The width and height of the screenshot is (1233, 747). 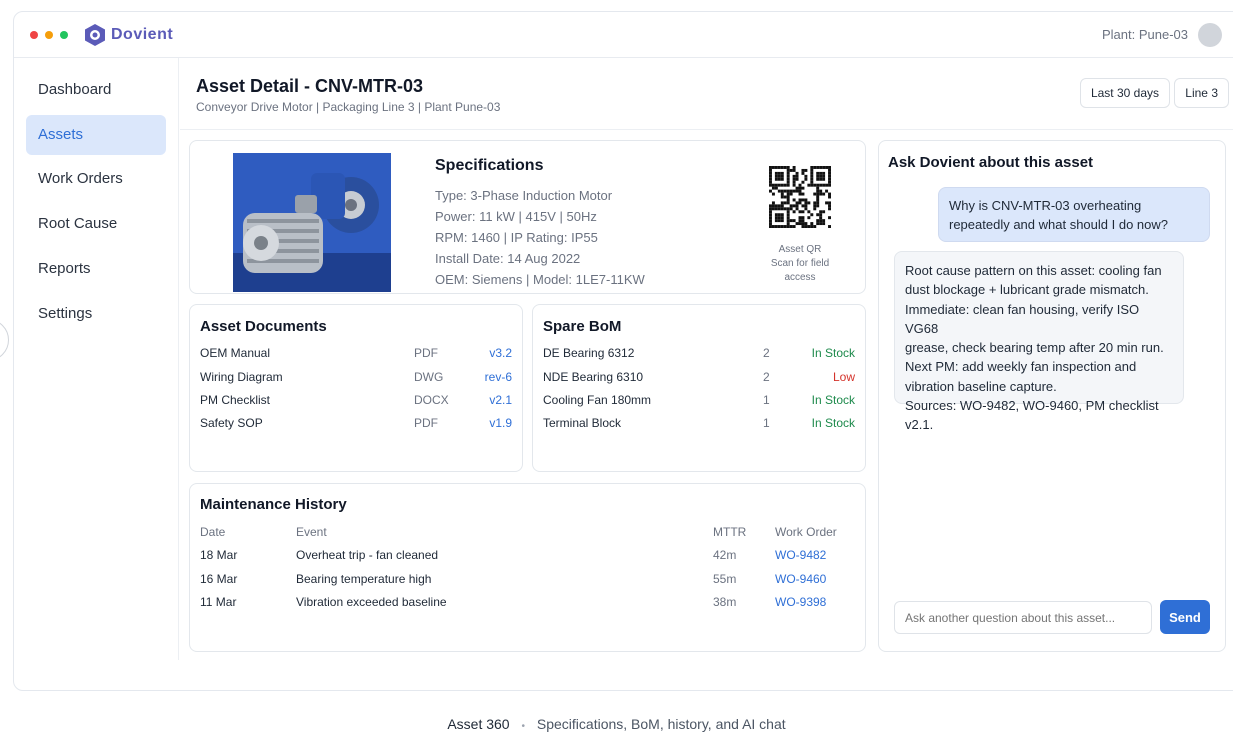 What do you see at coordinates (725, 555) in the screenshot?
I see `history-mttr: 42m` at bounding box center [725, 555].